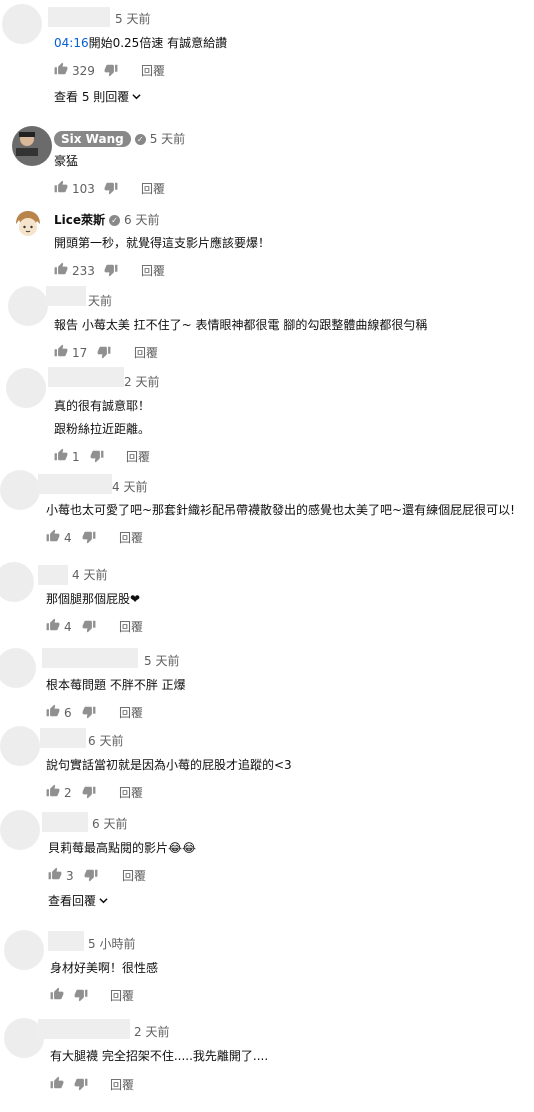  Describe the element at coordinates (83, 189) in the screenshot. I see `like-count: 103` at that location.